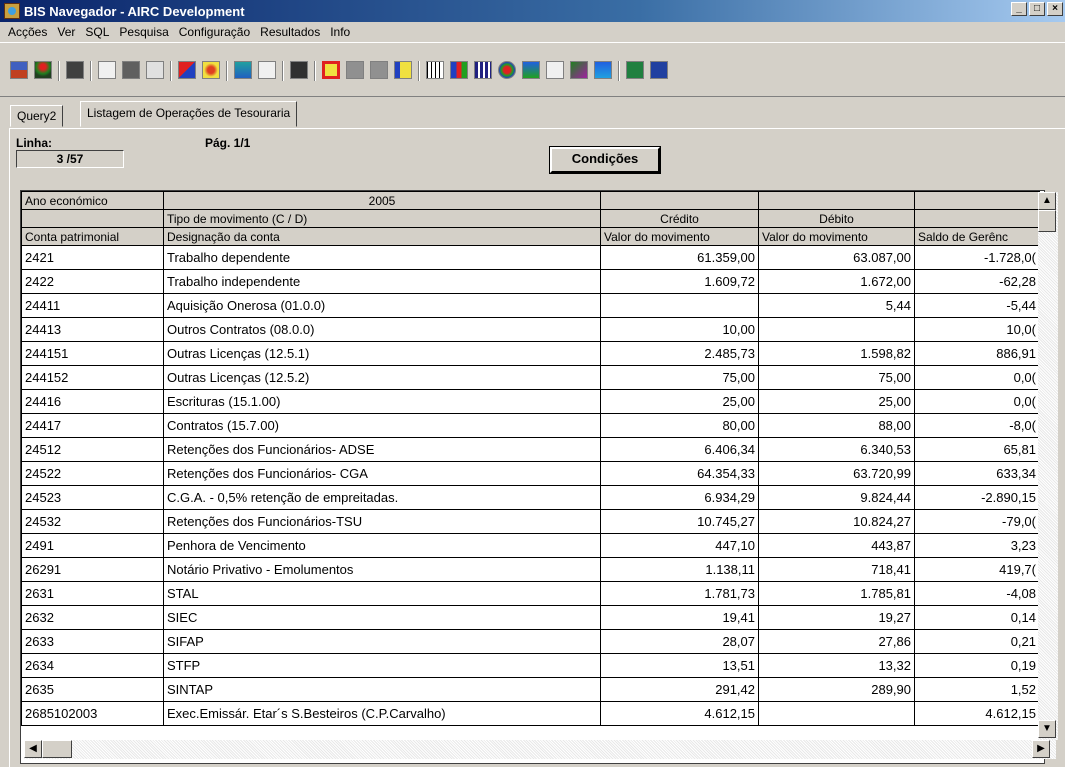 The image size is (1065, 767). I want to click on excel-icon, so click(635, 70).